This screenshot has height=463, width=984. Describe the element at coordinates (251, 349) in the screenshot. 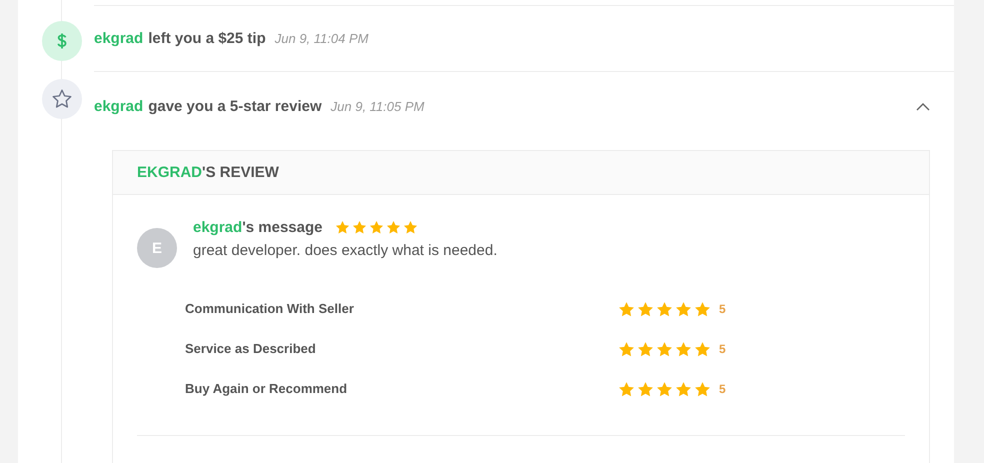

I see `rating-label: Service as Described` at that location.